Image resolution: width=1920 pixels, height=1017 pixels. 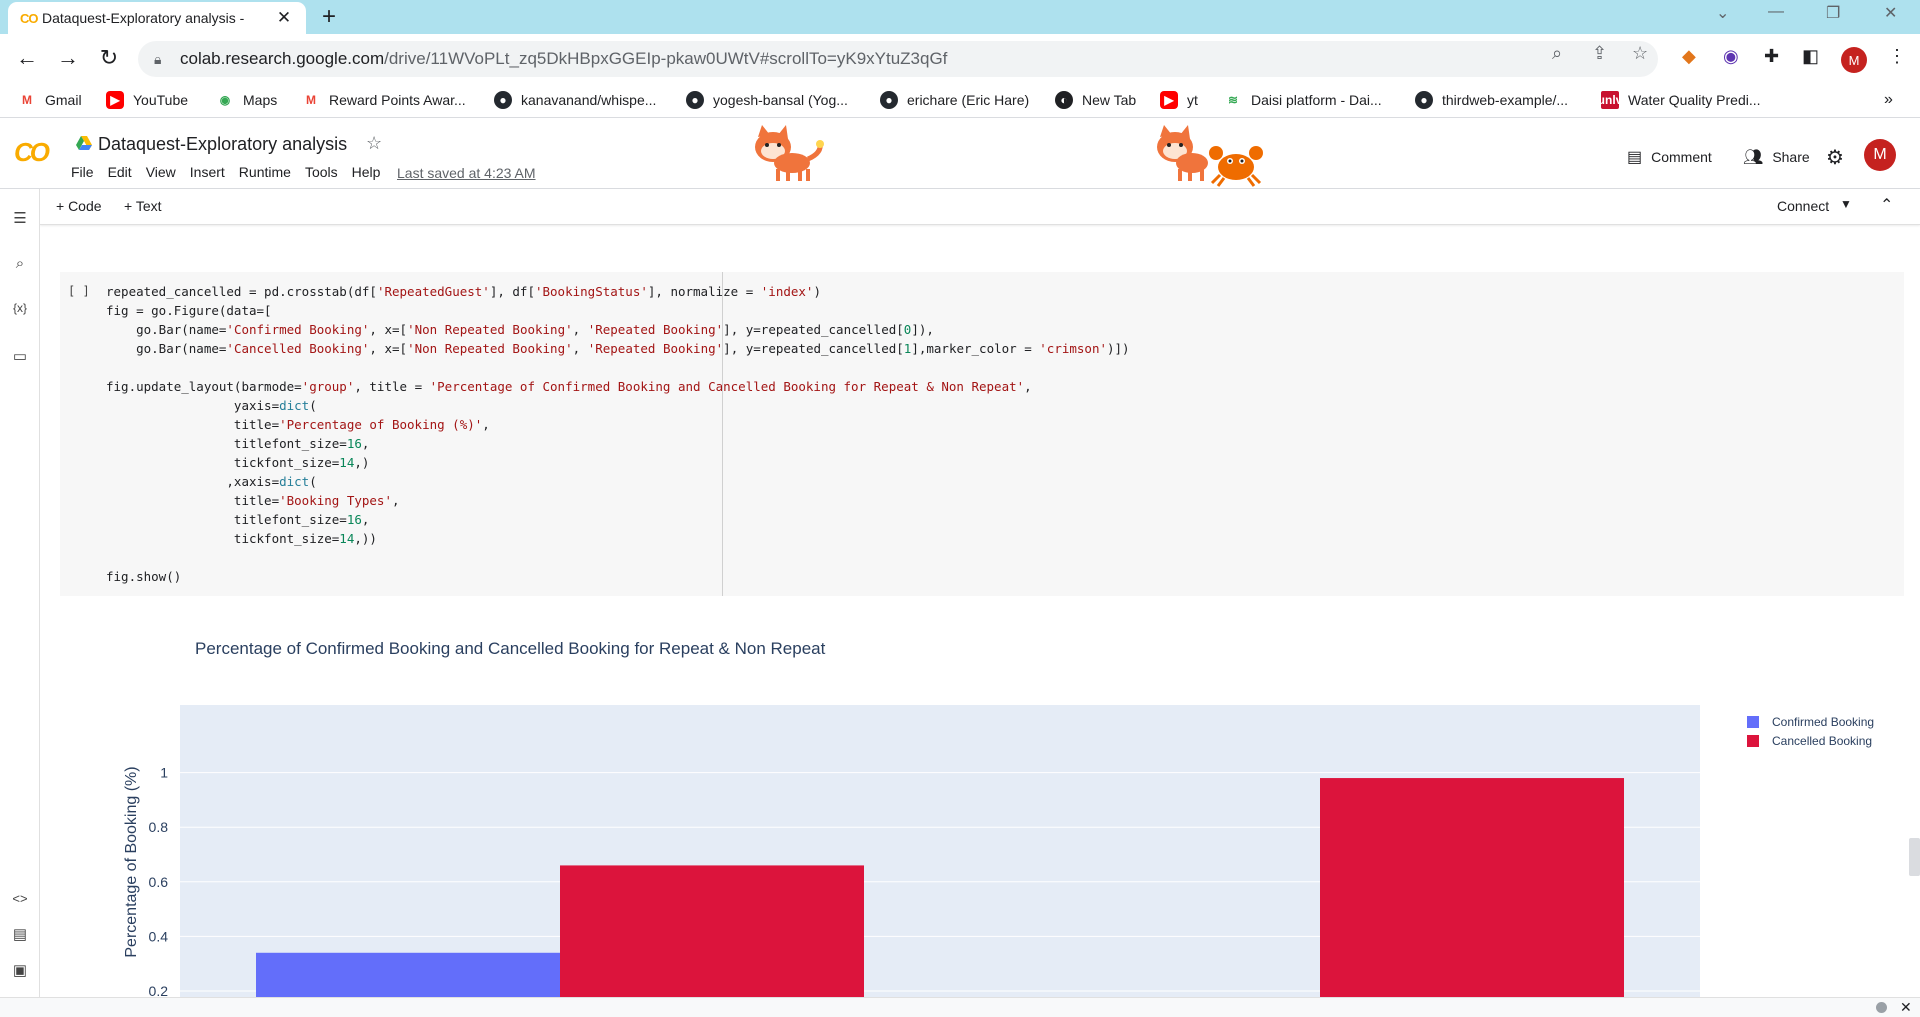 I want to click on legend-item-confirmed: Confirmed Booking, so click(x=1810, y=721).